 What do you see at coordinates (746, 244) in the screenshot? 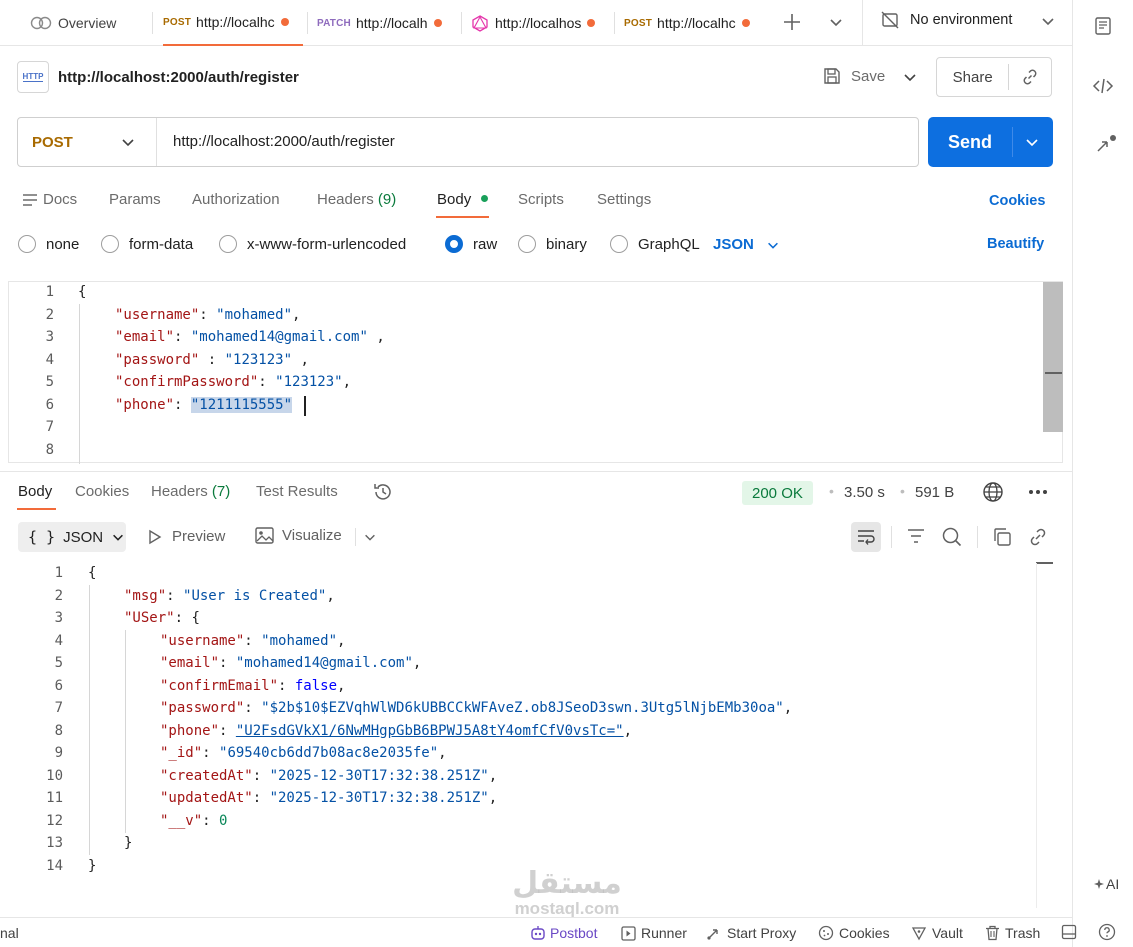
I see `raw-format-selector: JSON` at bounding box center [746, 244].